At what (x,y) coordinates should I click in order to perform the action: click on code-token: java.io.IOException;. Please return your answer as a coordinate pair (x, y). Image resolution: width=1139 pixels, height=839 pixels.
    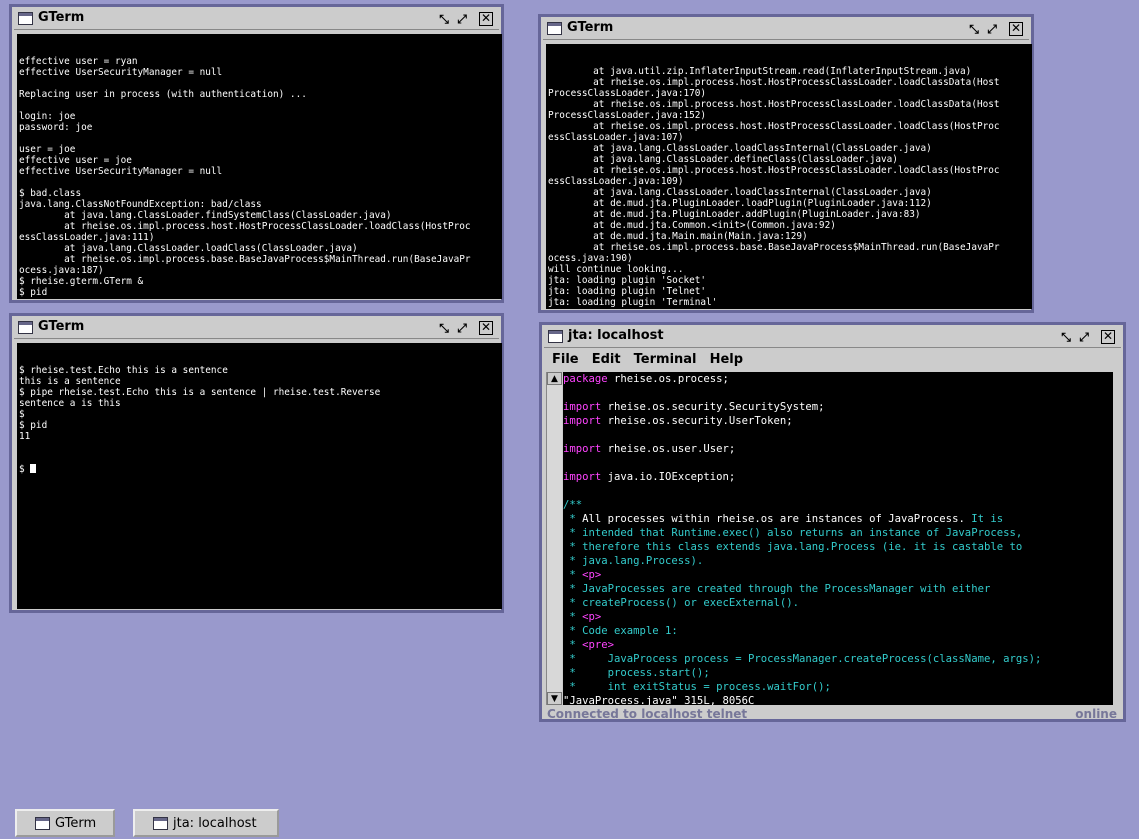
    Looking at the image, I should click on (668, 477).